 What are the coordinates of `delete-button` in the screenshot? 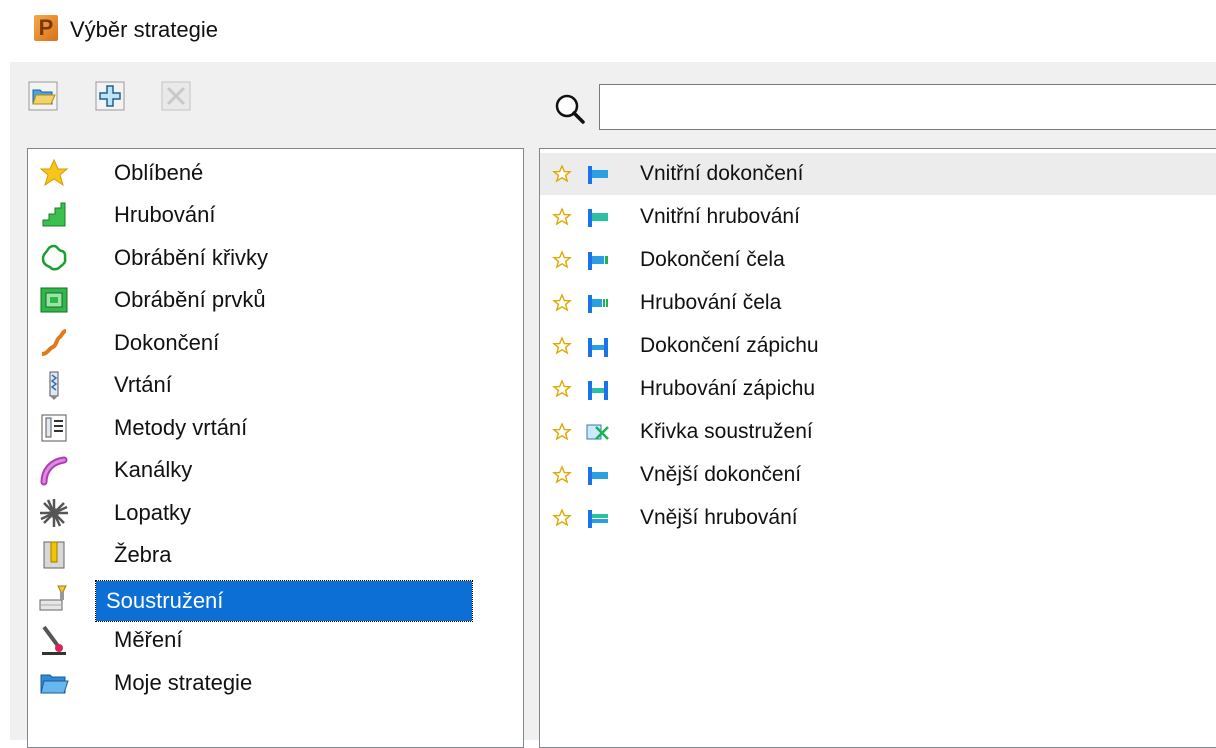 It's located at (176, 96).